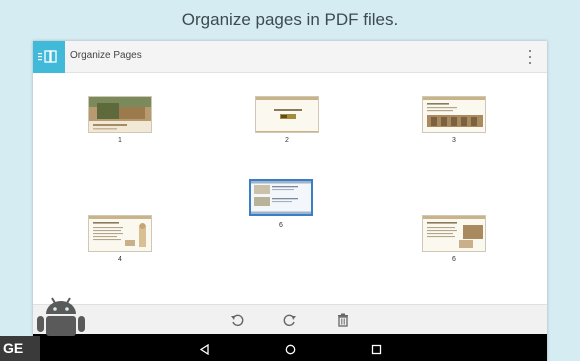  Describe the element at coordinates (281, 197) in the screenshot. I see `page-thumbnail-selected` at that location.